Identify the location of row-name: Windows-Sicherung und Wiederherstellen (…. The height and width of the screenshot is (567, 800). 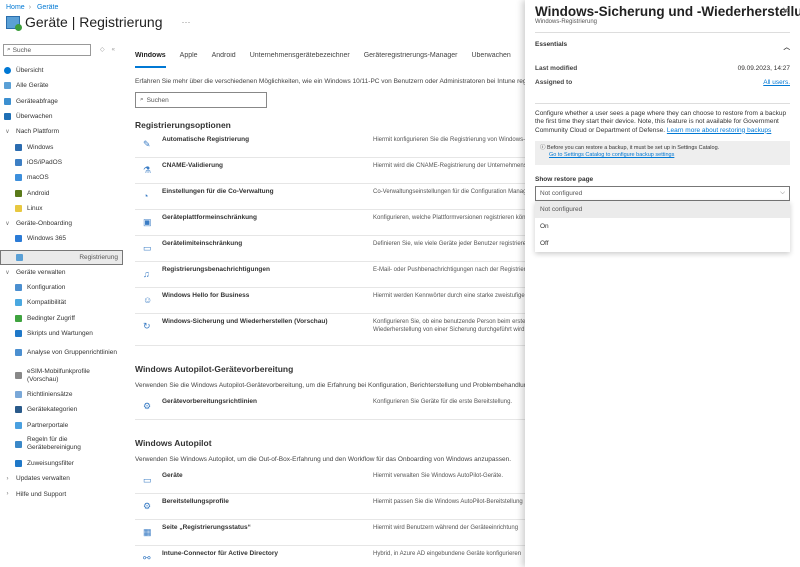
(267, 321).